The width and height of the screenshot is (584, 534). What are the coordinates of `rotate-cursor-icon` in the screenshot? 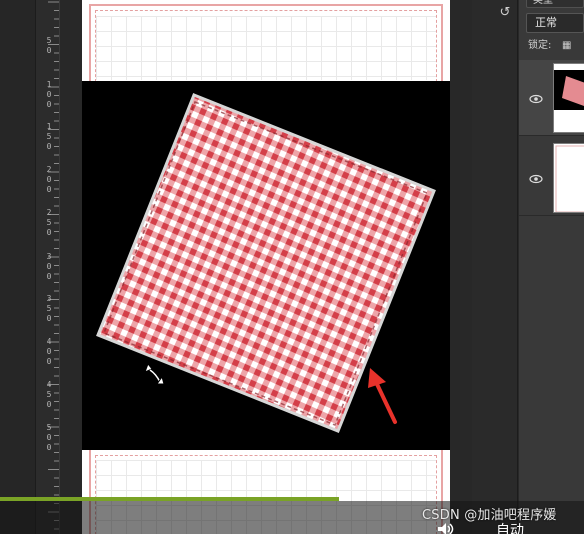 It's located at (154, 374).